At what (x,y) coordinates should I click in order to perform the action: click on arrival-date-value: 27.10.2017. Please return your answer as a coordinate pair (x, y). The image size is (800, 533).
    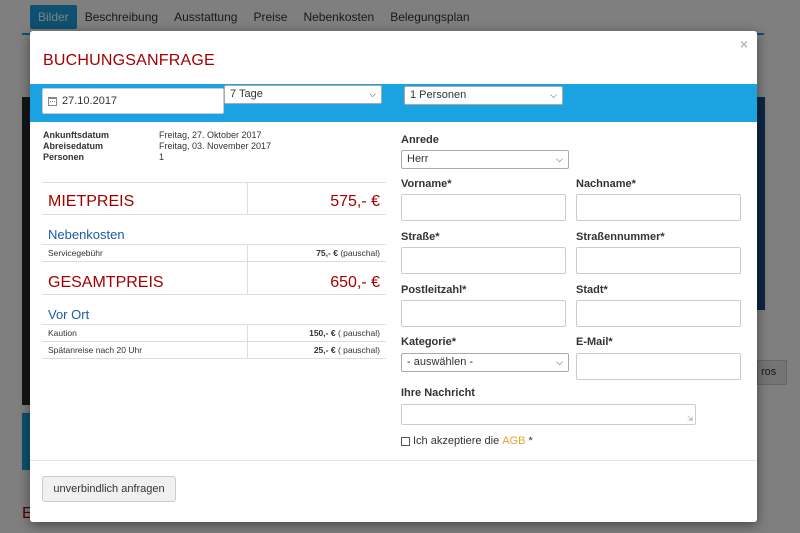
    Looking at the image, I should click on (90, 101).